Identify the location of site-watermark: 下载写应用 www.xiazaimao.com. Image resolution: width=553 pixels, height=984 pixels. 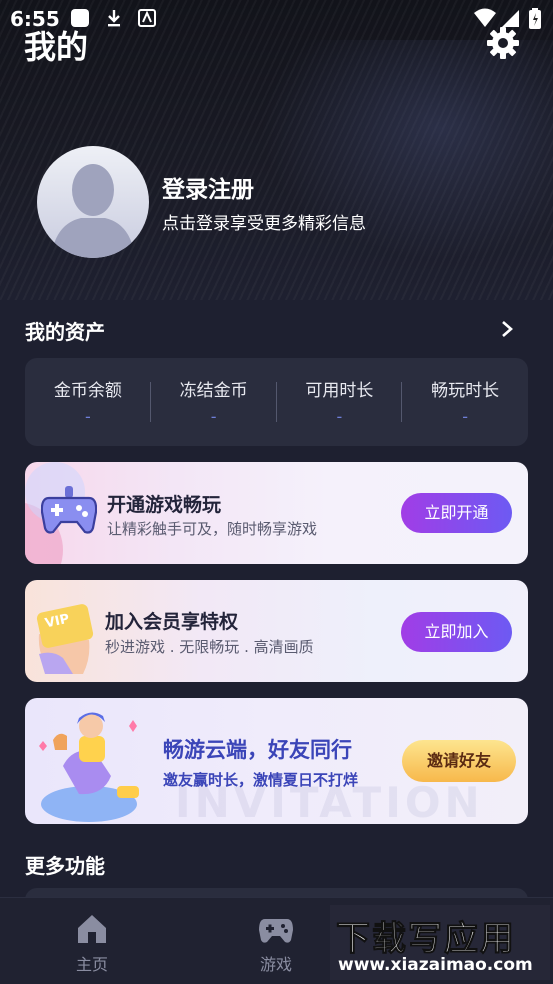
(440, 942).